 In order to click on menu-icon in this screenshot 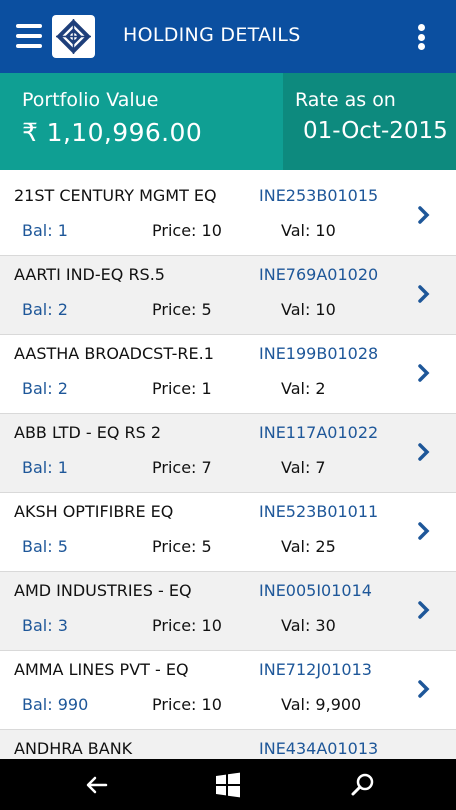, I will do `click(29, 36)`.